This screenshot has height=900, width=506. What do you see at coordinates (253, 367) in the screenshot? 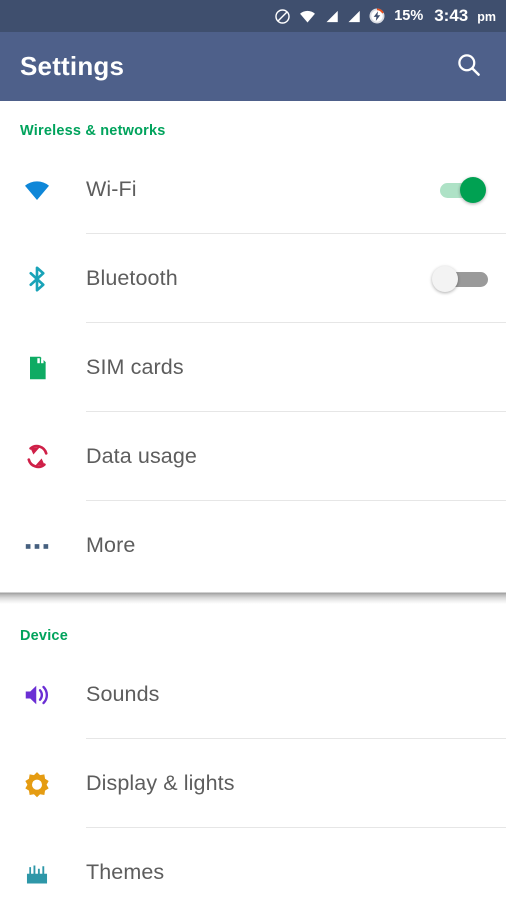
I see `settings-row-sim-cards: SIM cards` at bounding box center [253, 367].